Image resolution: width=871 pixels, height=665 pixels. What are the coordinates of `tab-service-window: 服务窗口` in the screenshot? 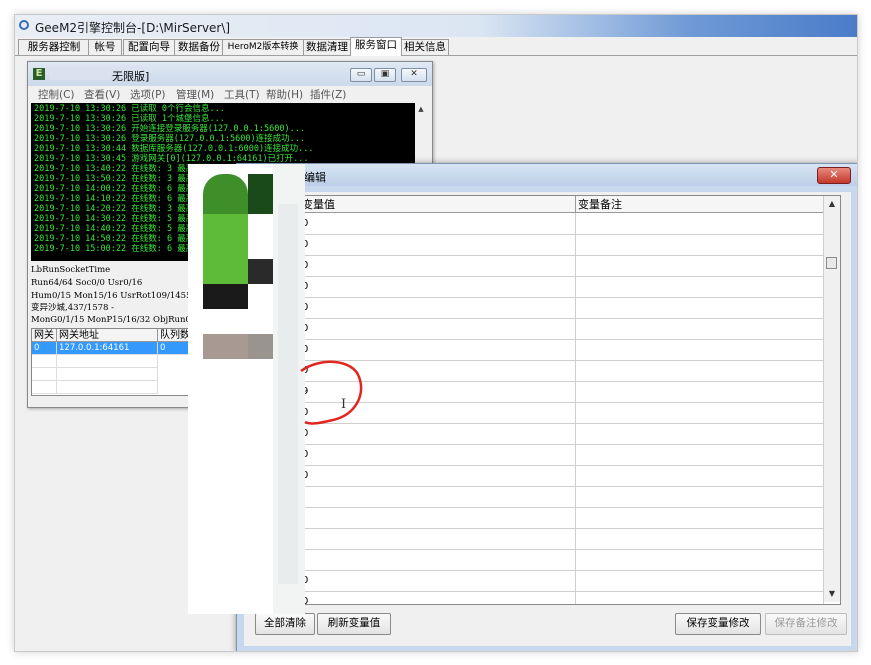 It's located at (376, 46).